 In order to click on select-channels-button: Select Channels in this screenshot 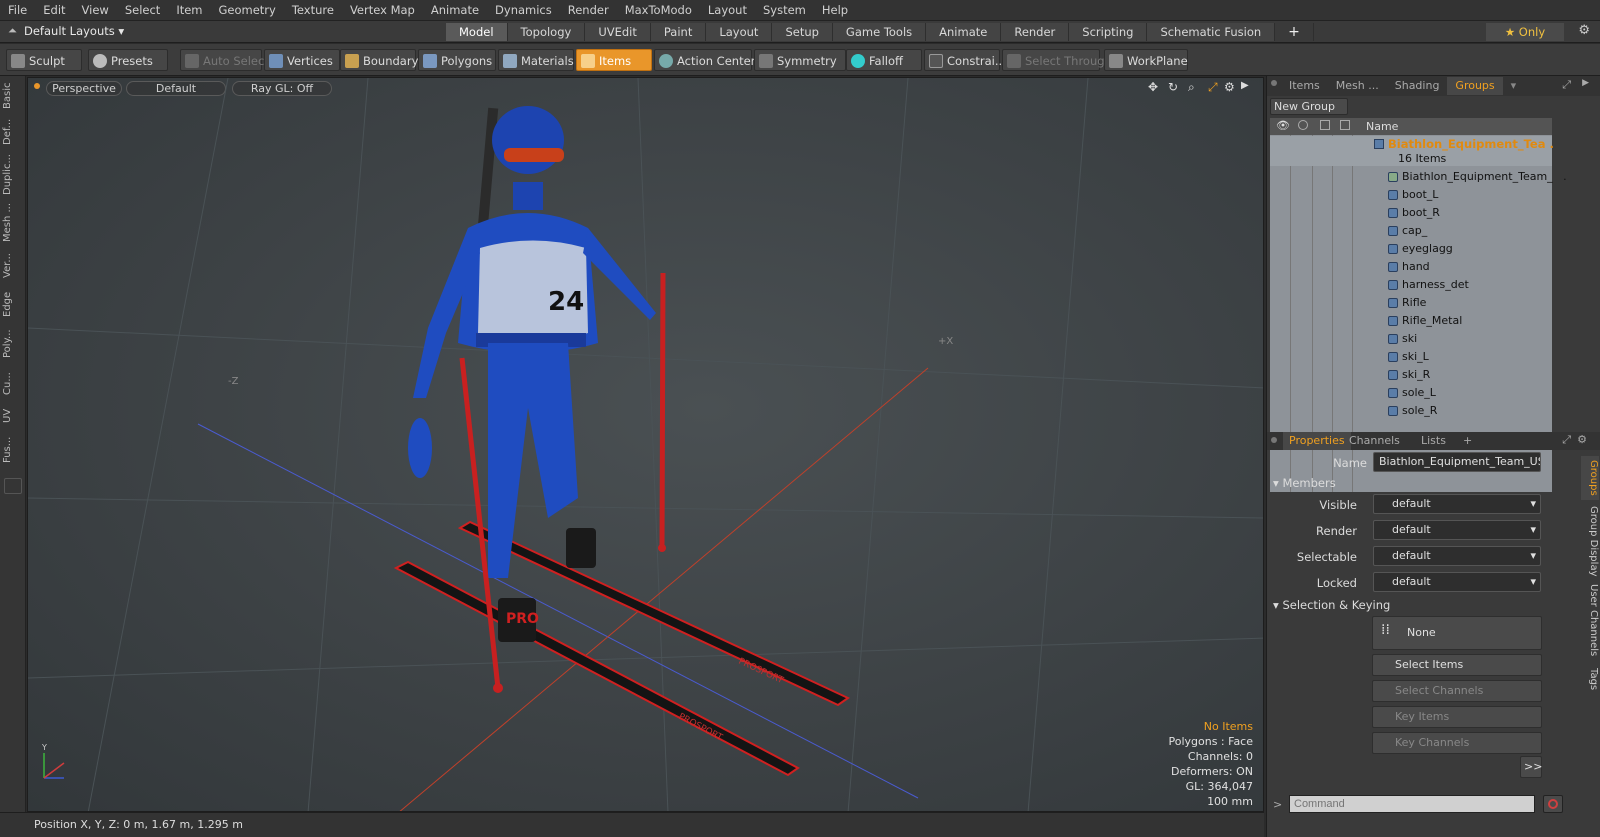, I will do `click(1457, 691)`.